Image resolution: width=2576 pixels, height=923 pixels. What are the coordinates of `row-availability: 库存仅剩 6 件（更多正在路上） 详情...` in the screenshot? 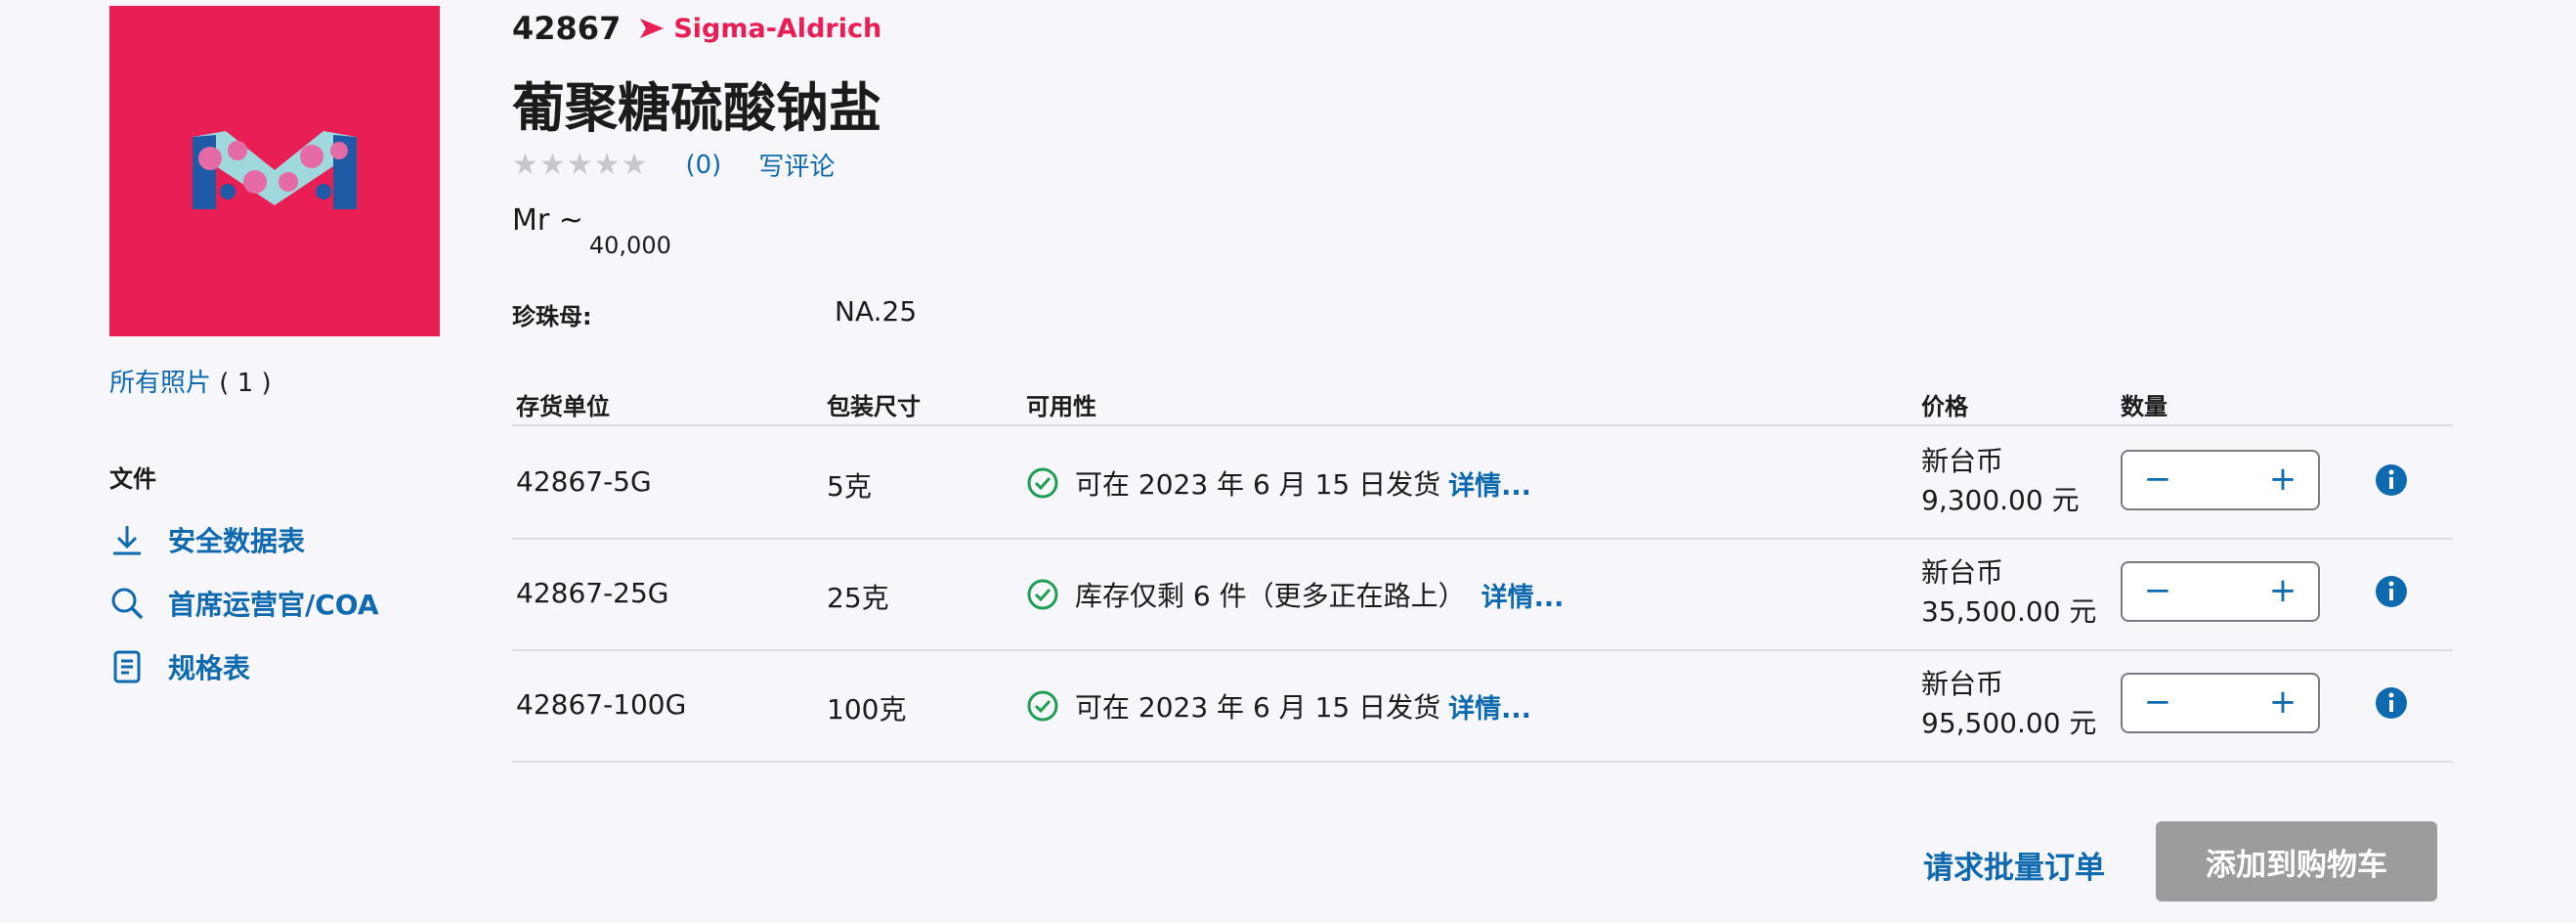 It's located at (1295, 594).